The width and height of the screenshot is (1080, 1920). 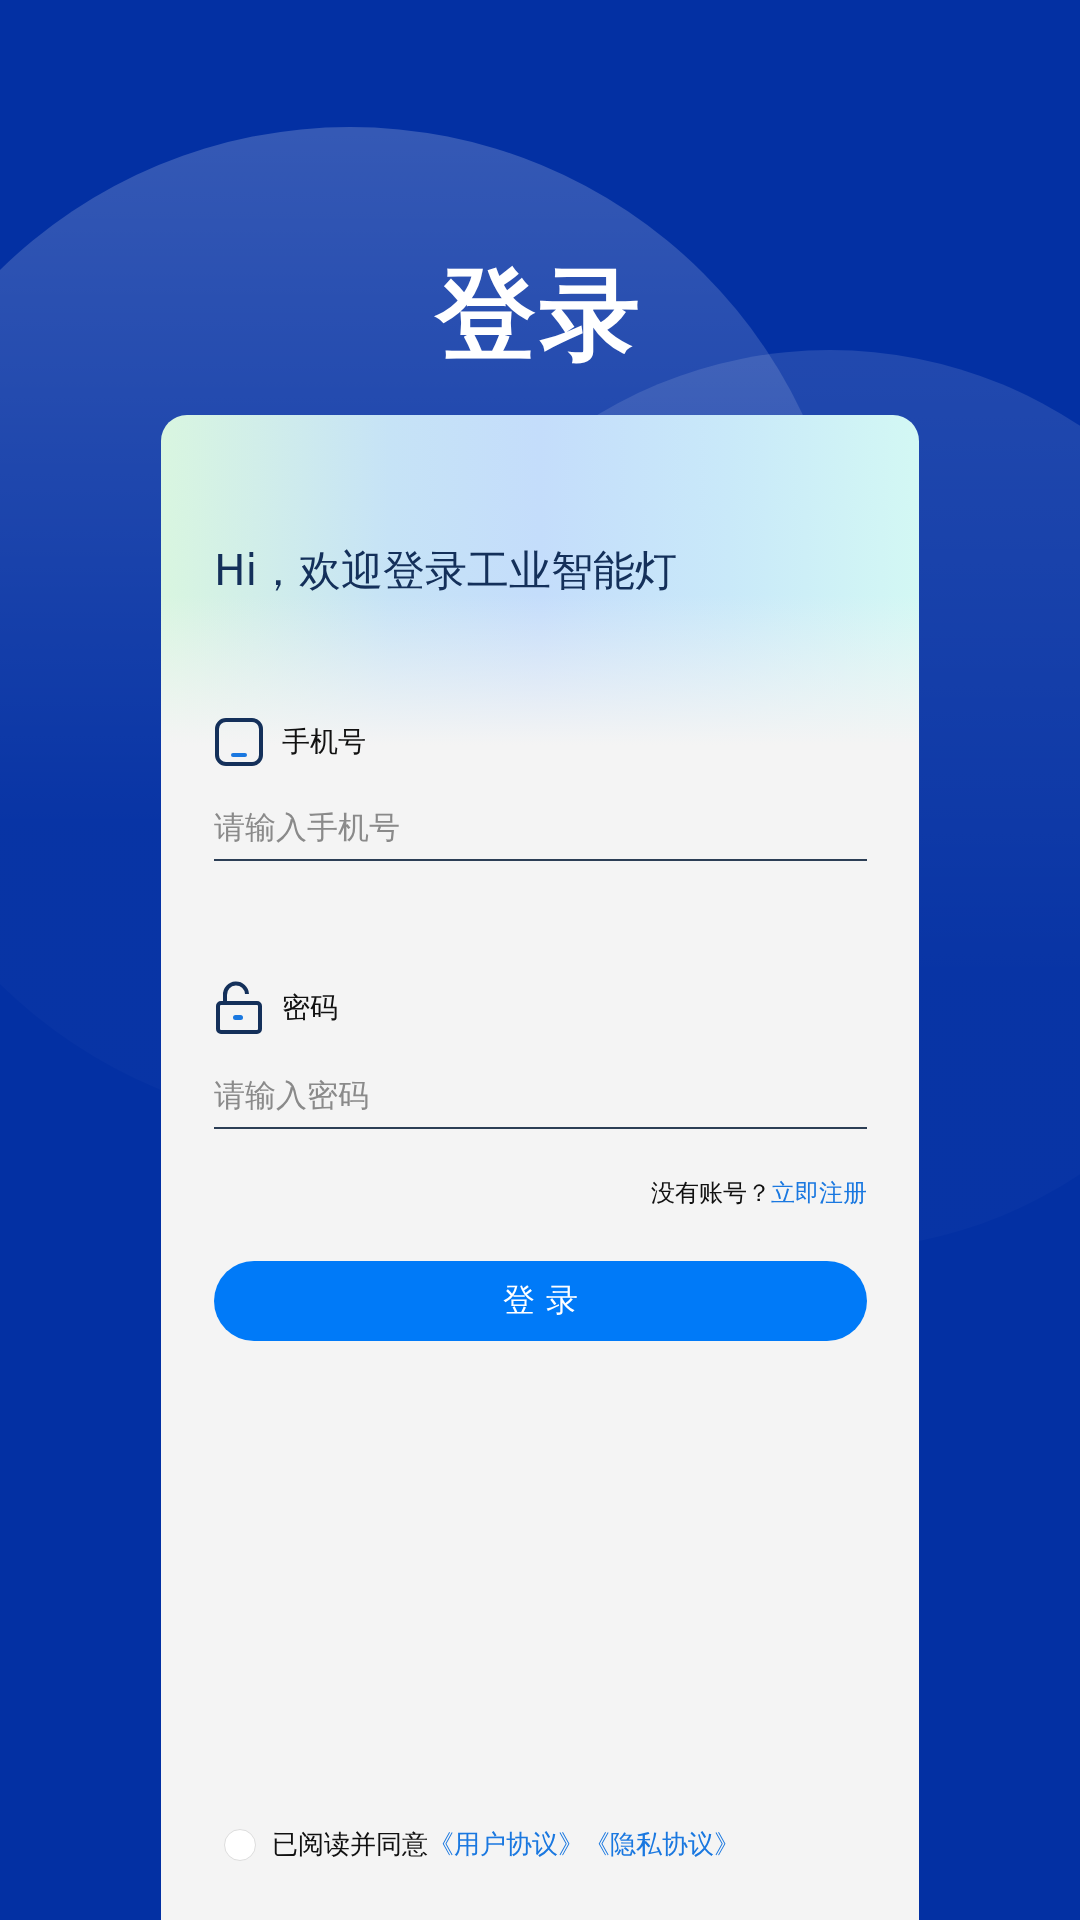 What do you see at coordinates (819, 1193) in the screenshot?
I see `register-link: 立即注册` at bounding box center [819, 1193].